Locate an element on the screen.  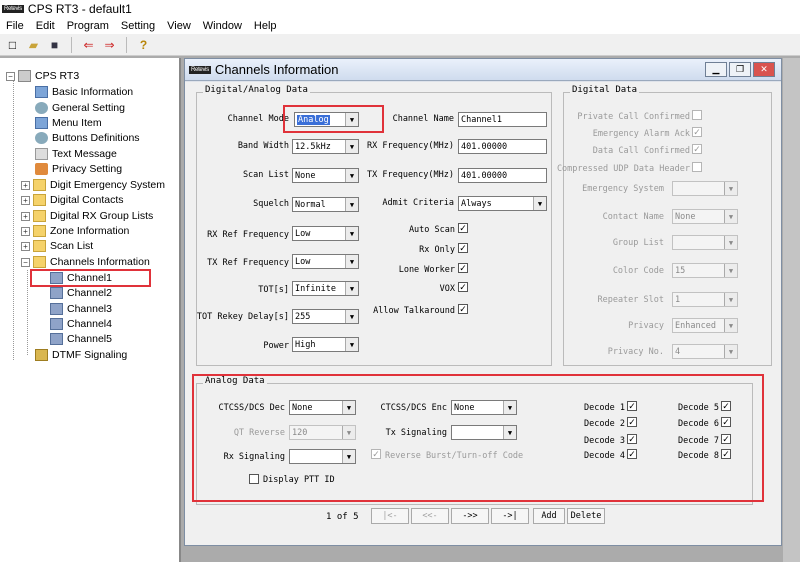
rx-frequency-input: 401.00000 is located at coordinates (502, 146).